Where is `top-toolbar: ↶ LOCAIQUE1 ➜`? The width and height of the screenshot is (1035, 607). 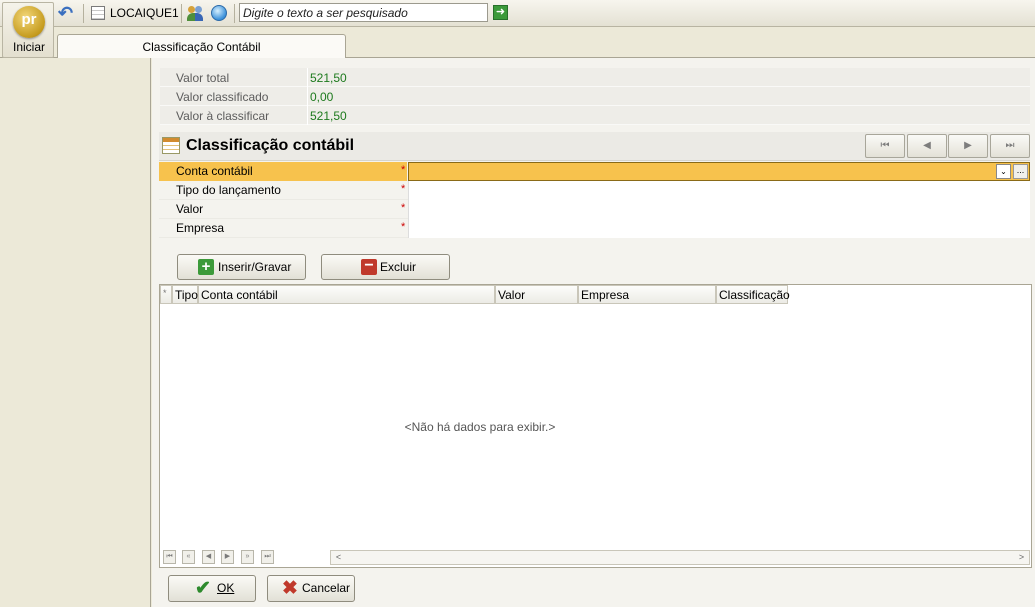 top-toolbar: ↶ LOCAIQUE1 ➜ is located at coordinates (517, 13).